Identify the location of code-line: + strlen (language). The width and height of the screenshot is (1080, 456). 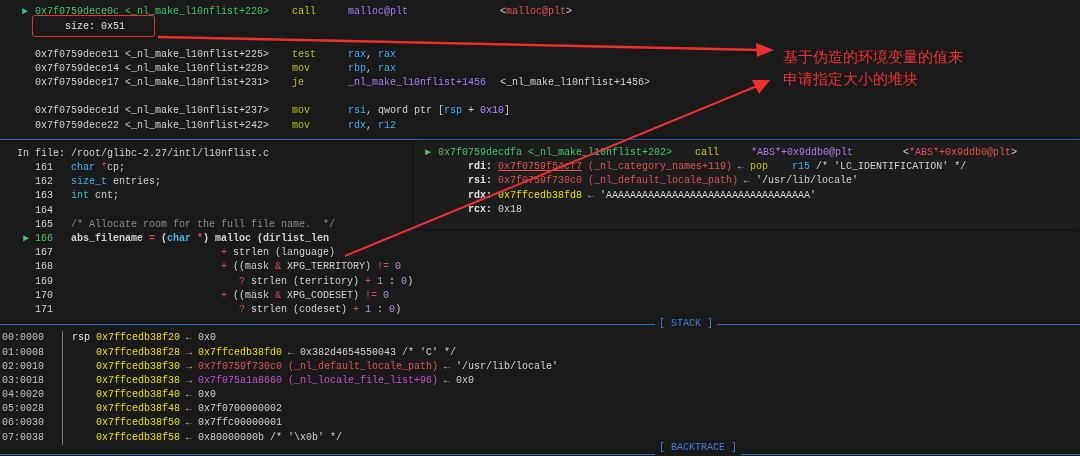
(278, 253).